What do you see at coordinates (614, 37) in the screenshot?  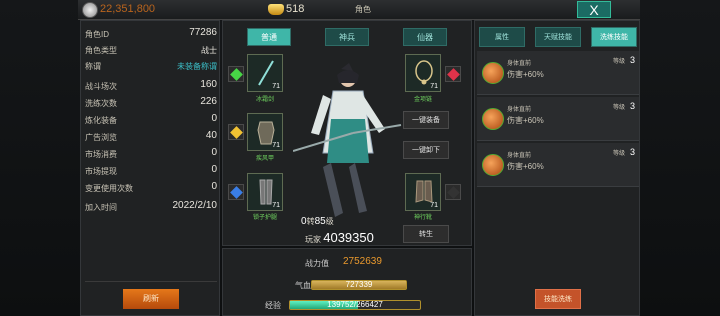 I see `tab-refine-skills: 洗练技能` at bounding box center [614, 37].